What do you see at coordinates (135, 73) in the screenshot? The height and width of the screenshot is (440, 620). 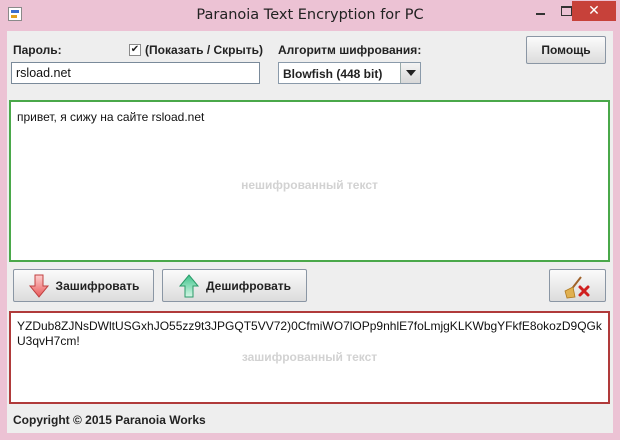 I see `password-input: rsload.net` at bounding box center [135, 73].